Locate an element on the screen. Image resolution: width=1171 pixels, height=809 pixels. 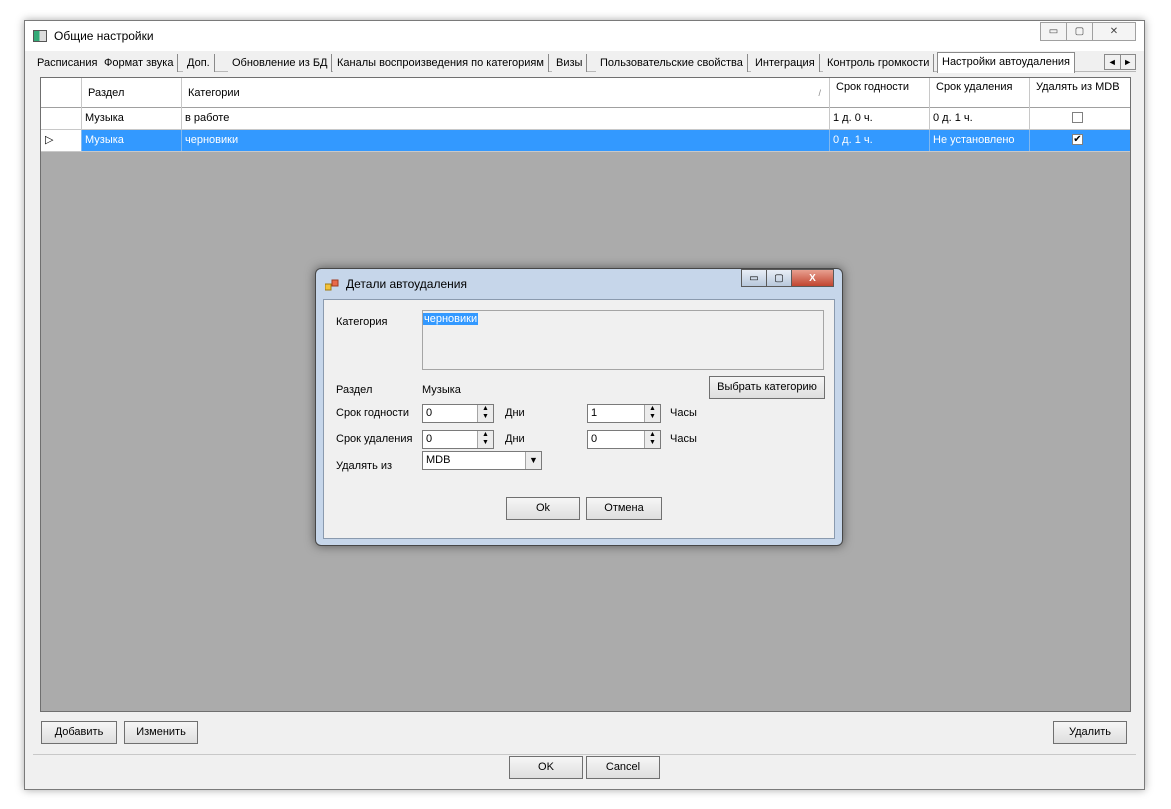
minimize-button: ▭ is located at coordinates (1053, 31).